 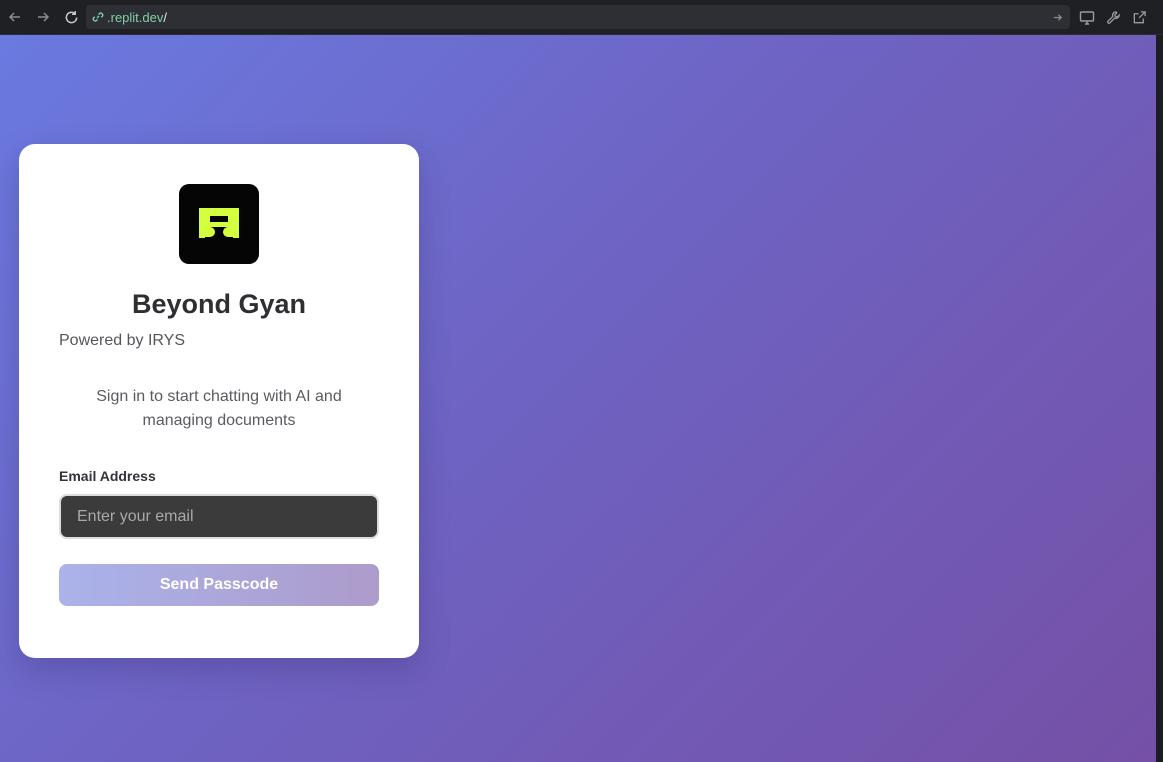 What do you see at coordinates (71, 17) in the screenshot?
I see `reload-icon` at bounding box center [71, 17].